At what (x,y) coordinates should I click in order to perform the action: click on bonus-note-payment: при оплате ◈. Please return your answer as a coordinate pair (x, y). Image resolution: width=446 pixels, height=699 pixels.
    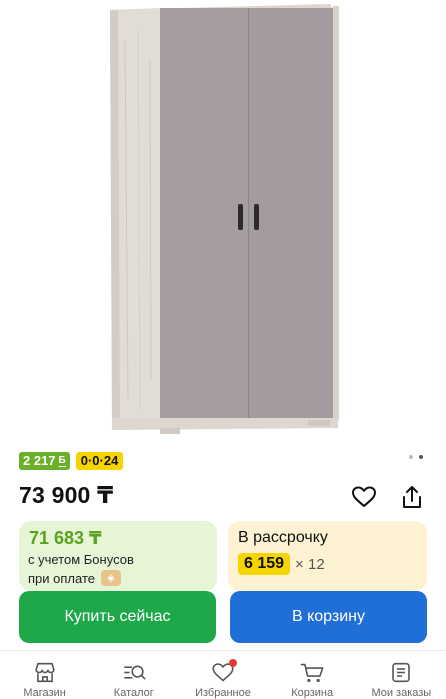
    Looking at the image, I should click on (74, 578).